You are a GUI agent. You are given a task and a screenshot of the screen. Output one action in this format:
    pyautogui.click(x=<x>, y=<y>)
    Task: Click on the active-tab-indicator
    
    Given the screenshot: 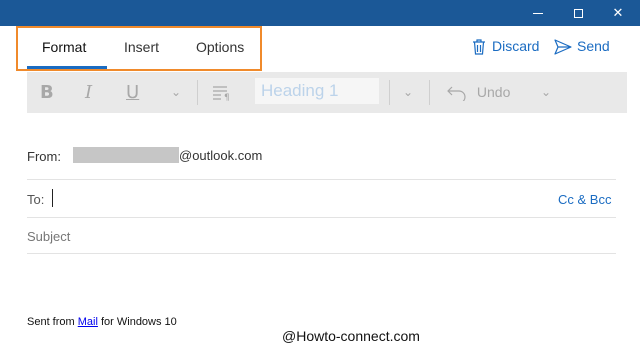 What is the action you would take?
    pyautogui.click(x=67, y=67)
    